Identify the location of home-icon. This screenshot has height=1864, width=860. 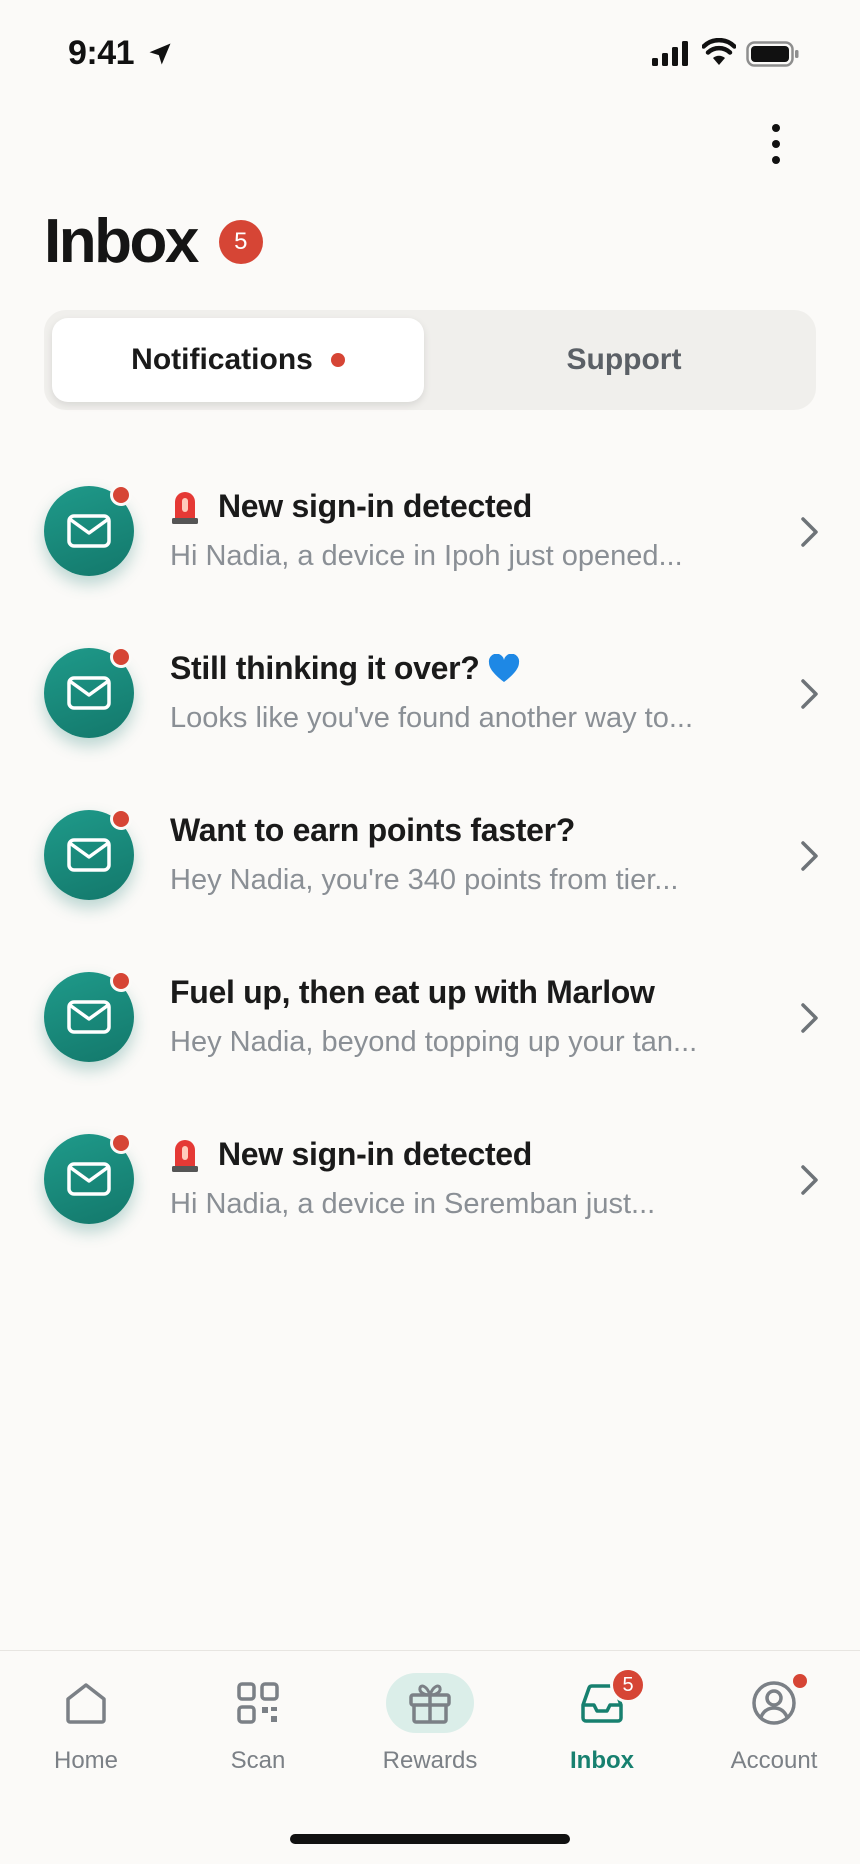
(86, 1703).